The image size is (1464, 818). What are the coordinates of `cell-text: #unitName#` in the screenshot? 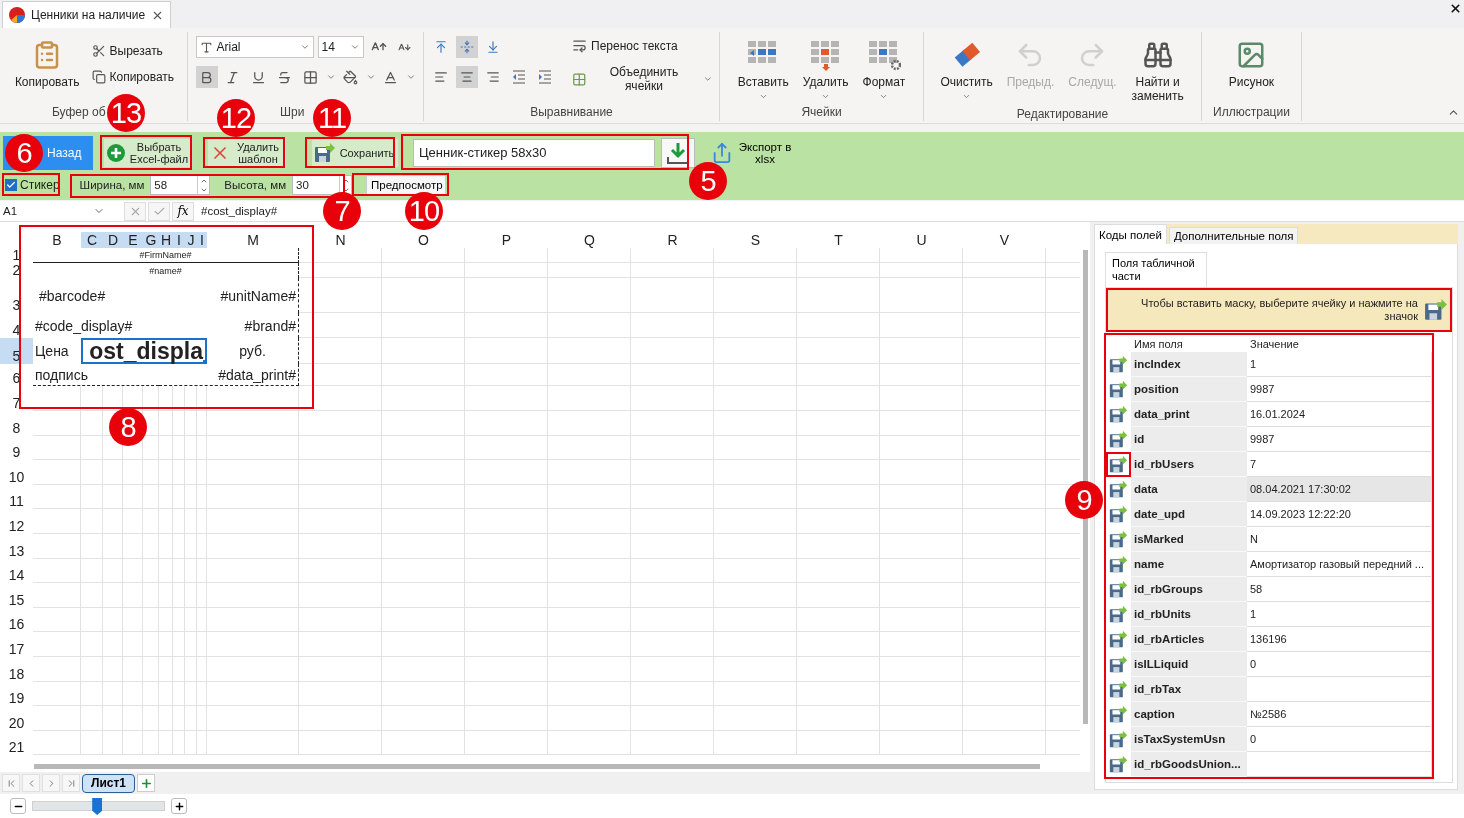 It's located at (253, 295).